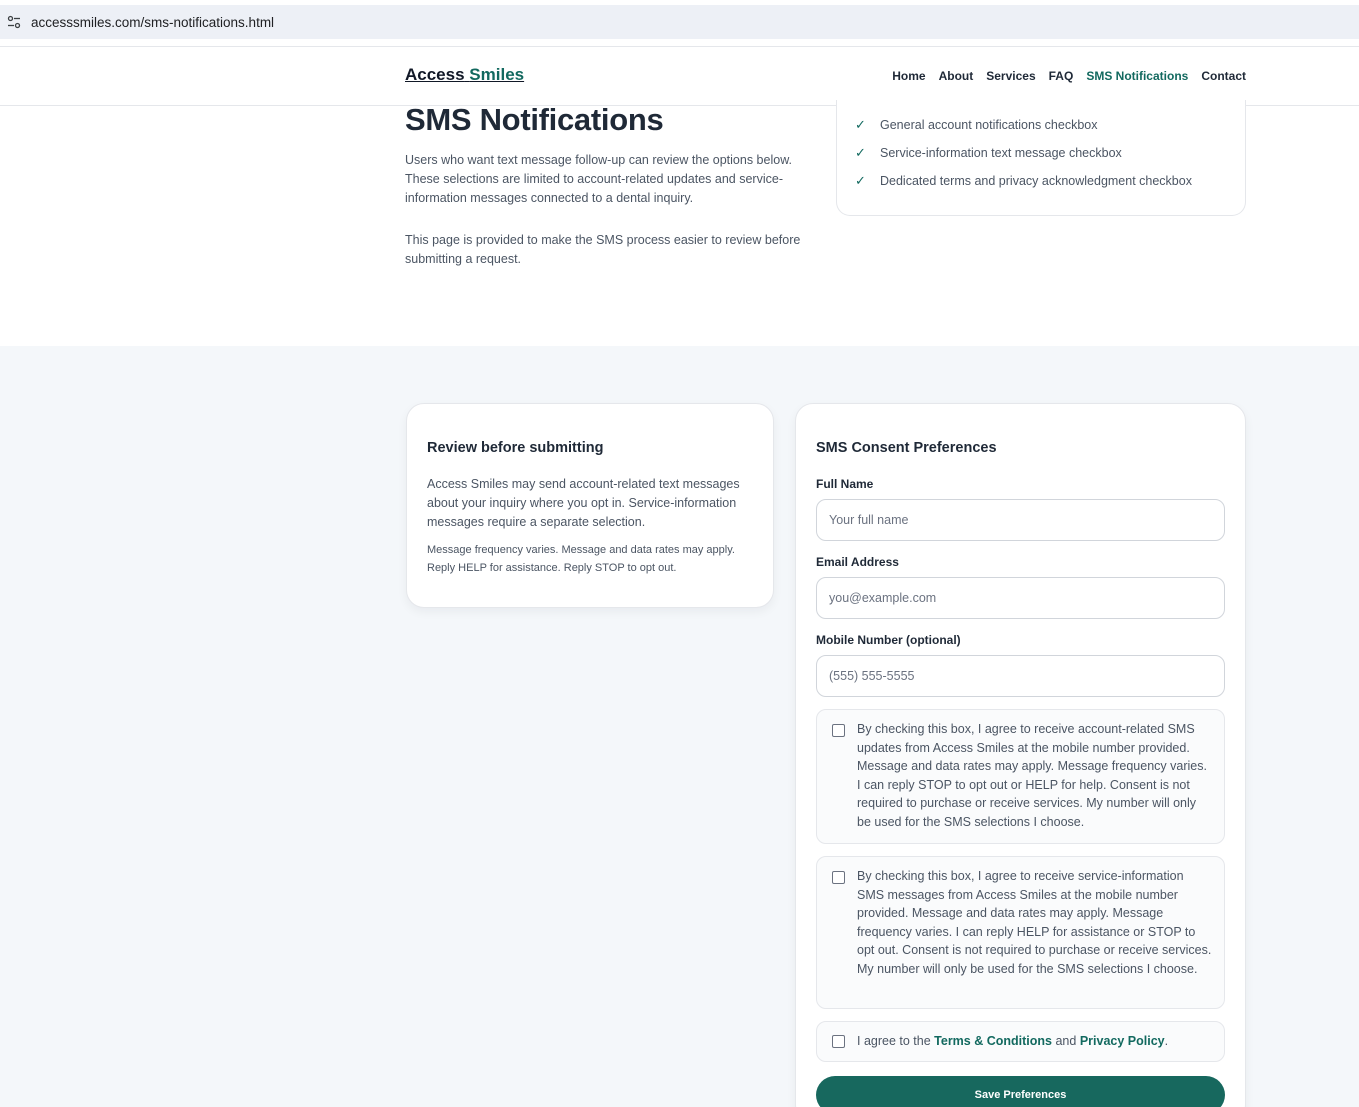  I want to click on form-title: SMS Consent Preferences, so click(906, 448).